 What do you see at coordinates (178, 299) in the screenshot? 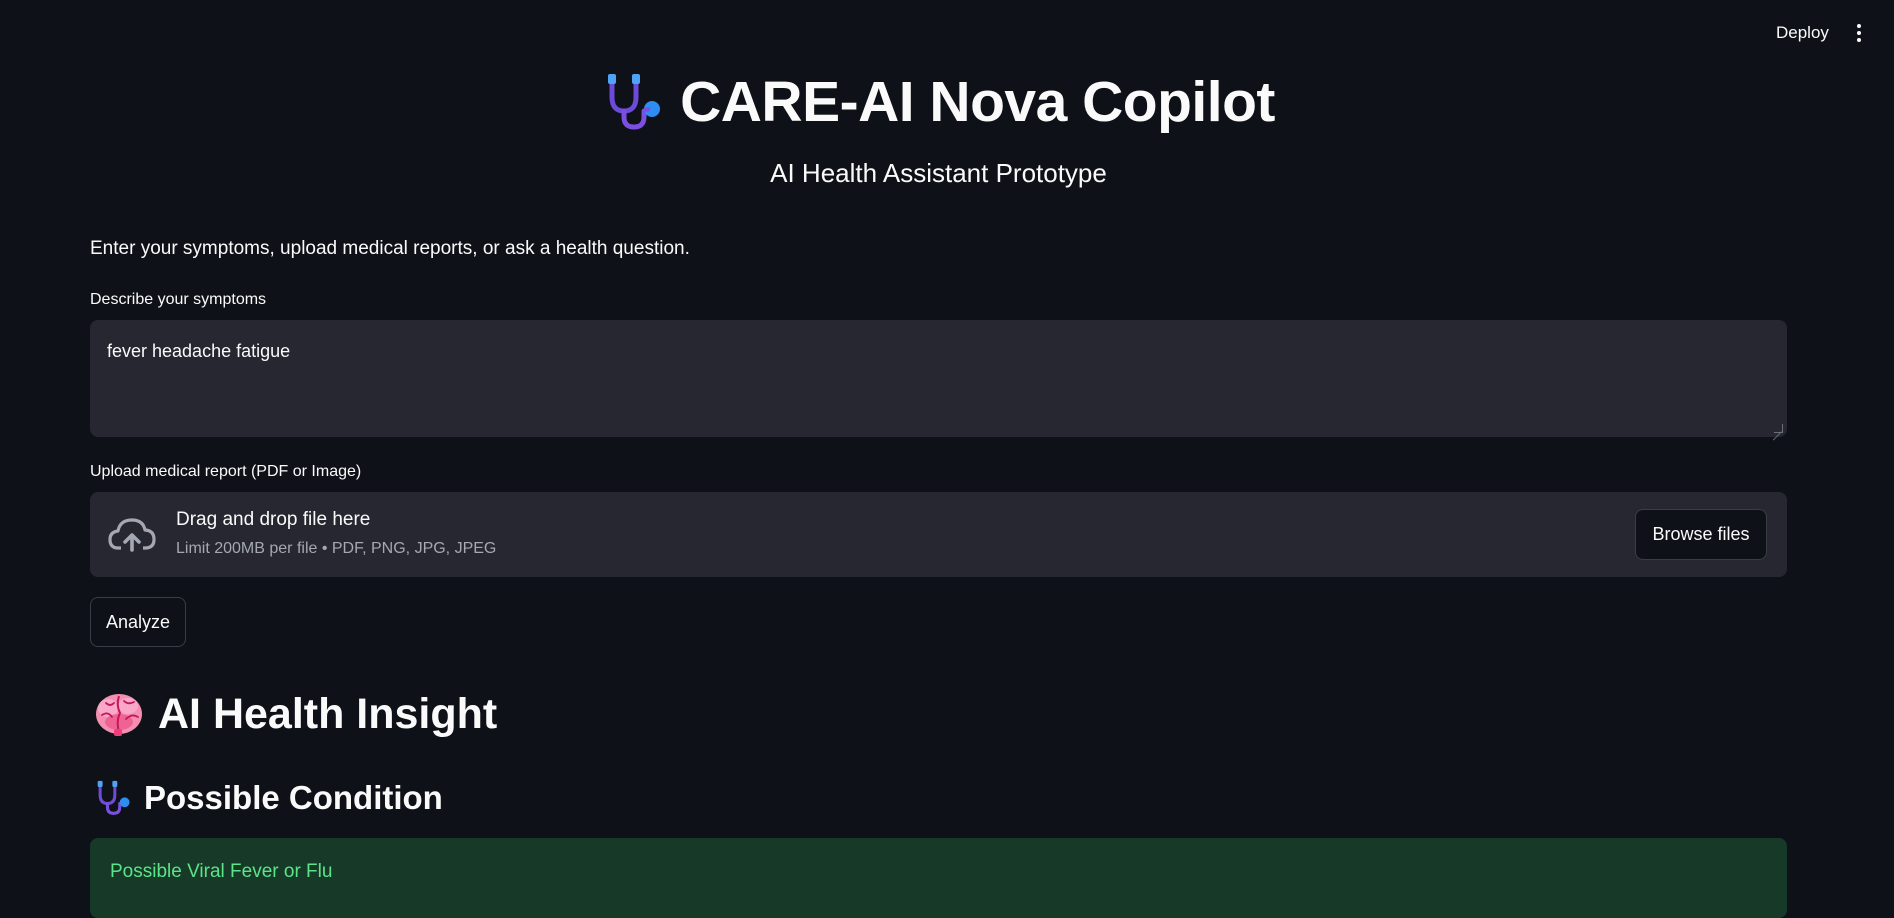
I see `symptoms-label: Describe your symptoms` at bounding box center [178, 299].